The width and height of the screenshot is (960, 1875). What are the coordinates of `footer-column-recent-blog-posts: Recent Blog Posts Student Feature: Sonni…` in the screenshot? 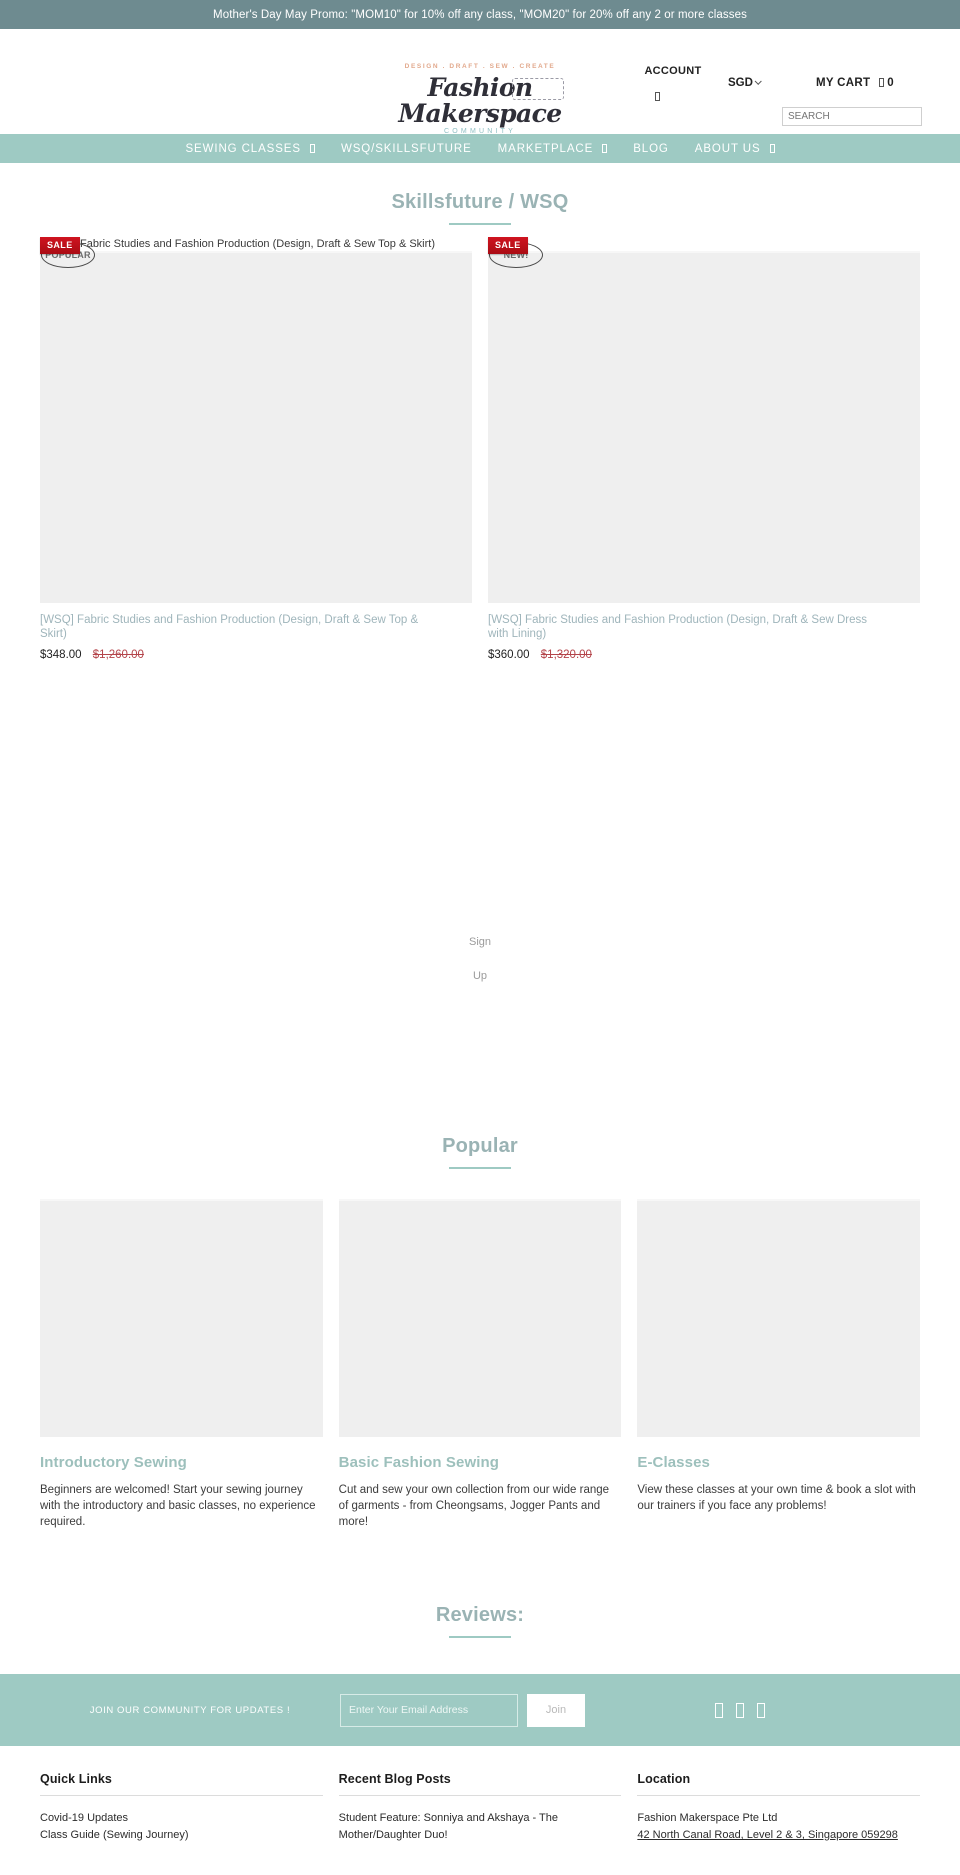 It's located at (480, 1808).